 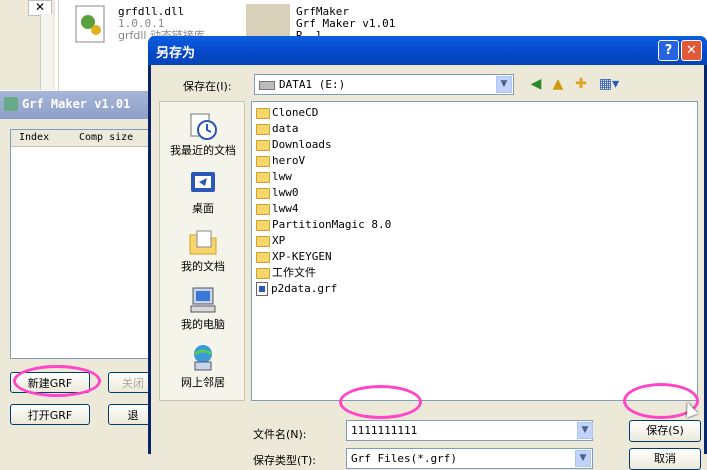 What do you see at coordinates (302, 256) in the screenshot?
I see `item-name: XP-KEYGEN` at bounding box center [302, 256].